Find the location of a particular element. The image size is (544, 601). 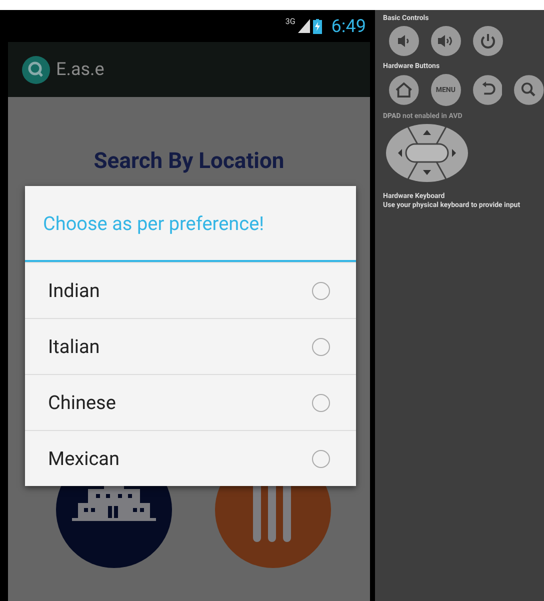

volume-up-icon is located at coordinates (446, 41).